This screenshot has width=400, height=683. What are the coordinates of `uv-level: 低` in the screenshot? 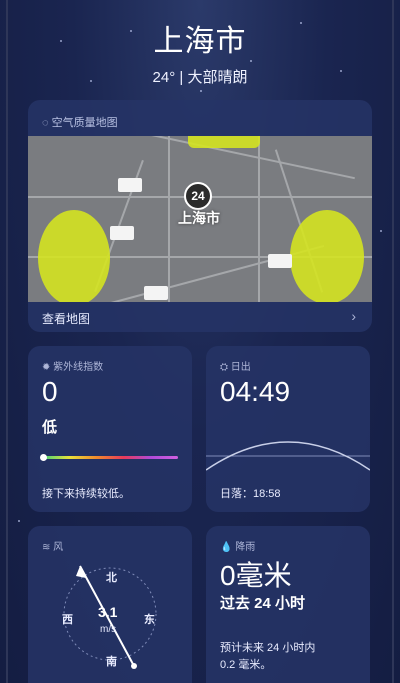 It's located at (50, 427).